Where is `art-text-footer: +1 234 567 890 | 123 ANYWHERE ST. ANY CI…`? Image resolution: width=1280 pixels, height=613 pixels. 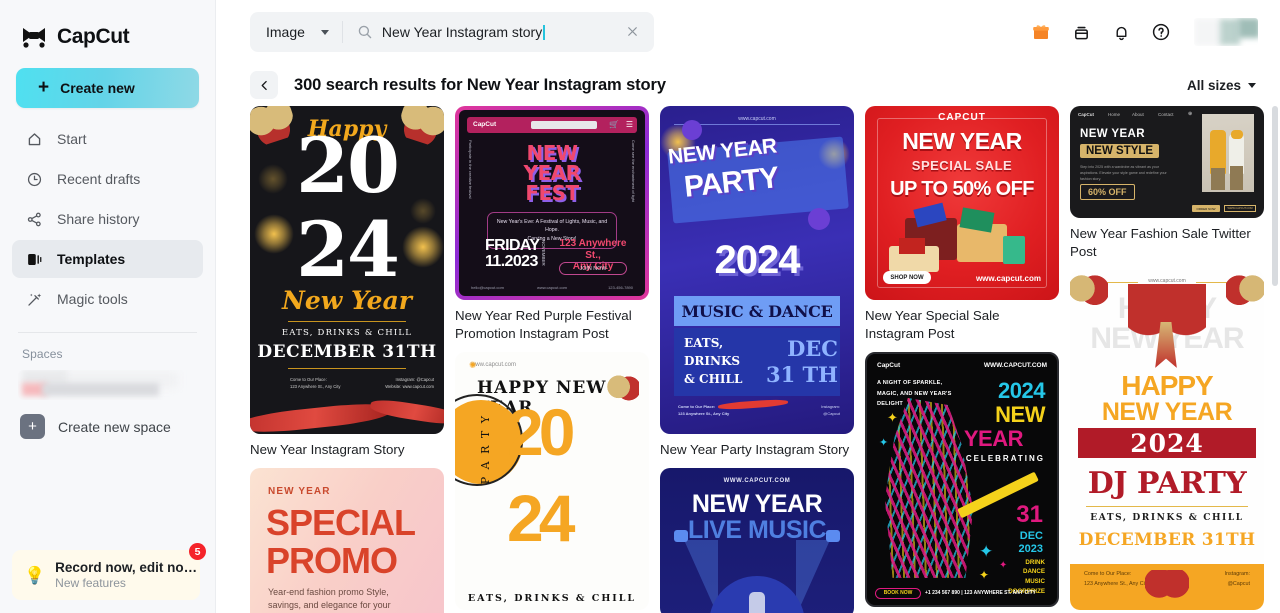 art-text-footer: +1 234 567 890 | 123 ANYWHERE ST. ANY CI… is located at coordinates (980, 592).